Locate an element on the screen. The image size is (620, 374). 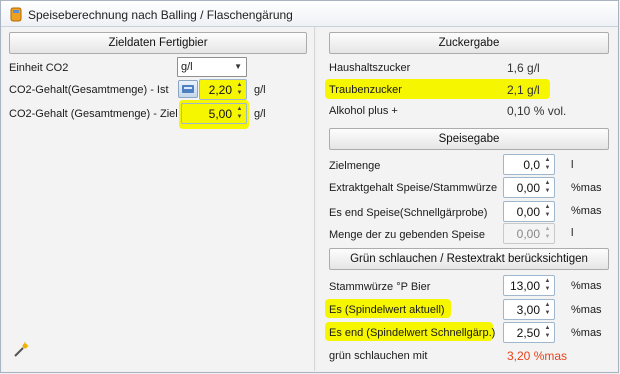
es-aktuell-unit: %mas is located at coordinates (586, 310).